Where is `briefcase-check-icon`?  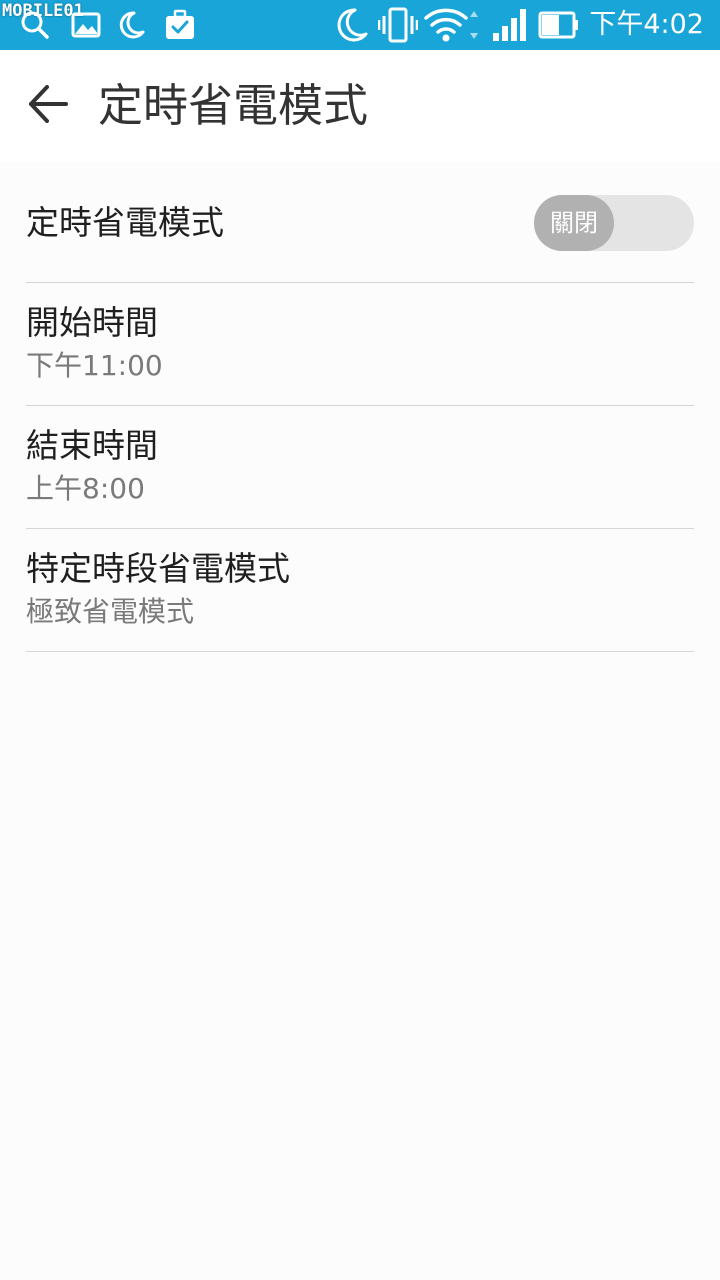 briefcase-check-icon is located at coordinates (180, 25).